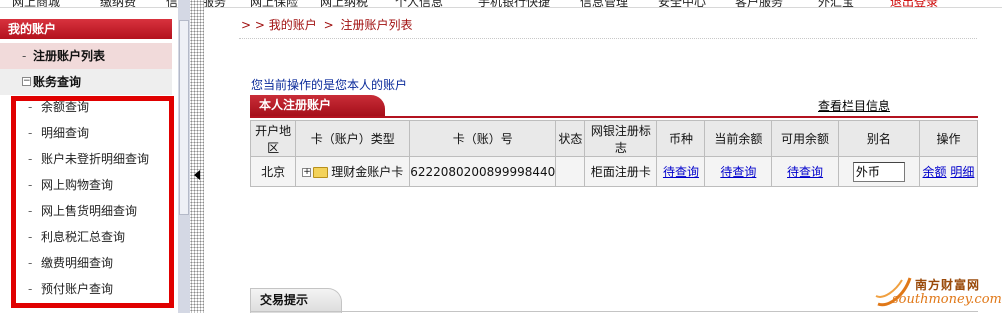  Describe the element at coordinates (681, 138) in the screenshot. I see `col-currency: 币种` at that location.